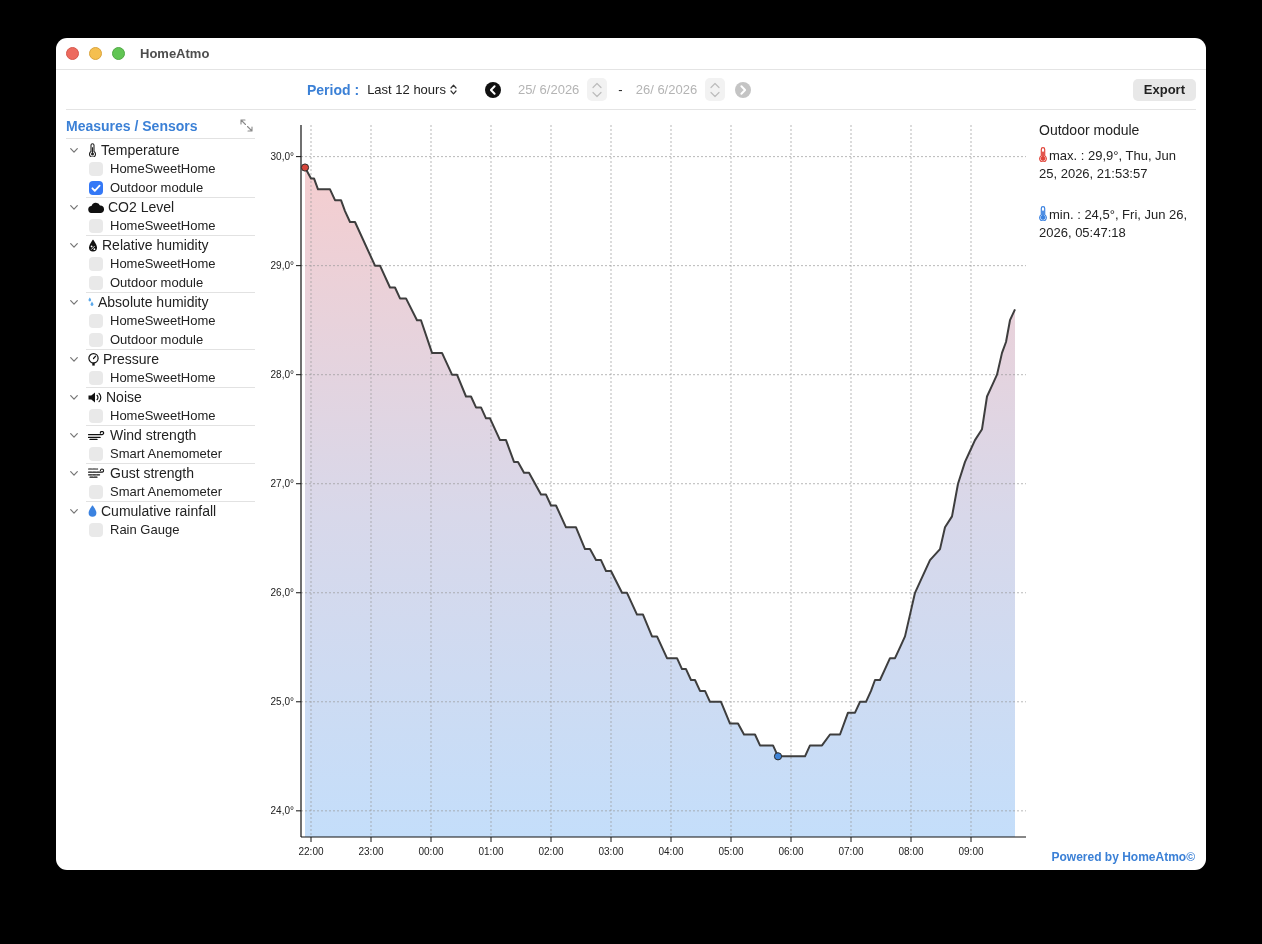 The width and height of the screenshot is (1262, 944). Describe the element at coordinates (282, 484) in the screenshot. I see `y-axis-label: 27,0°` at that location.